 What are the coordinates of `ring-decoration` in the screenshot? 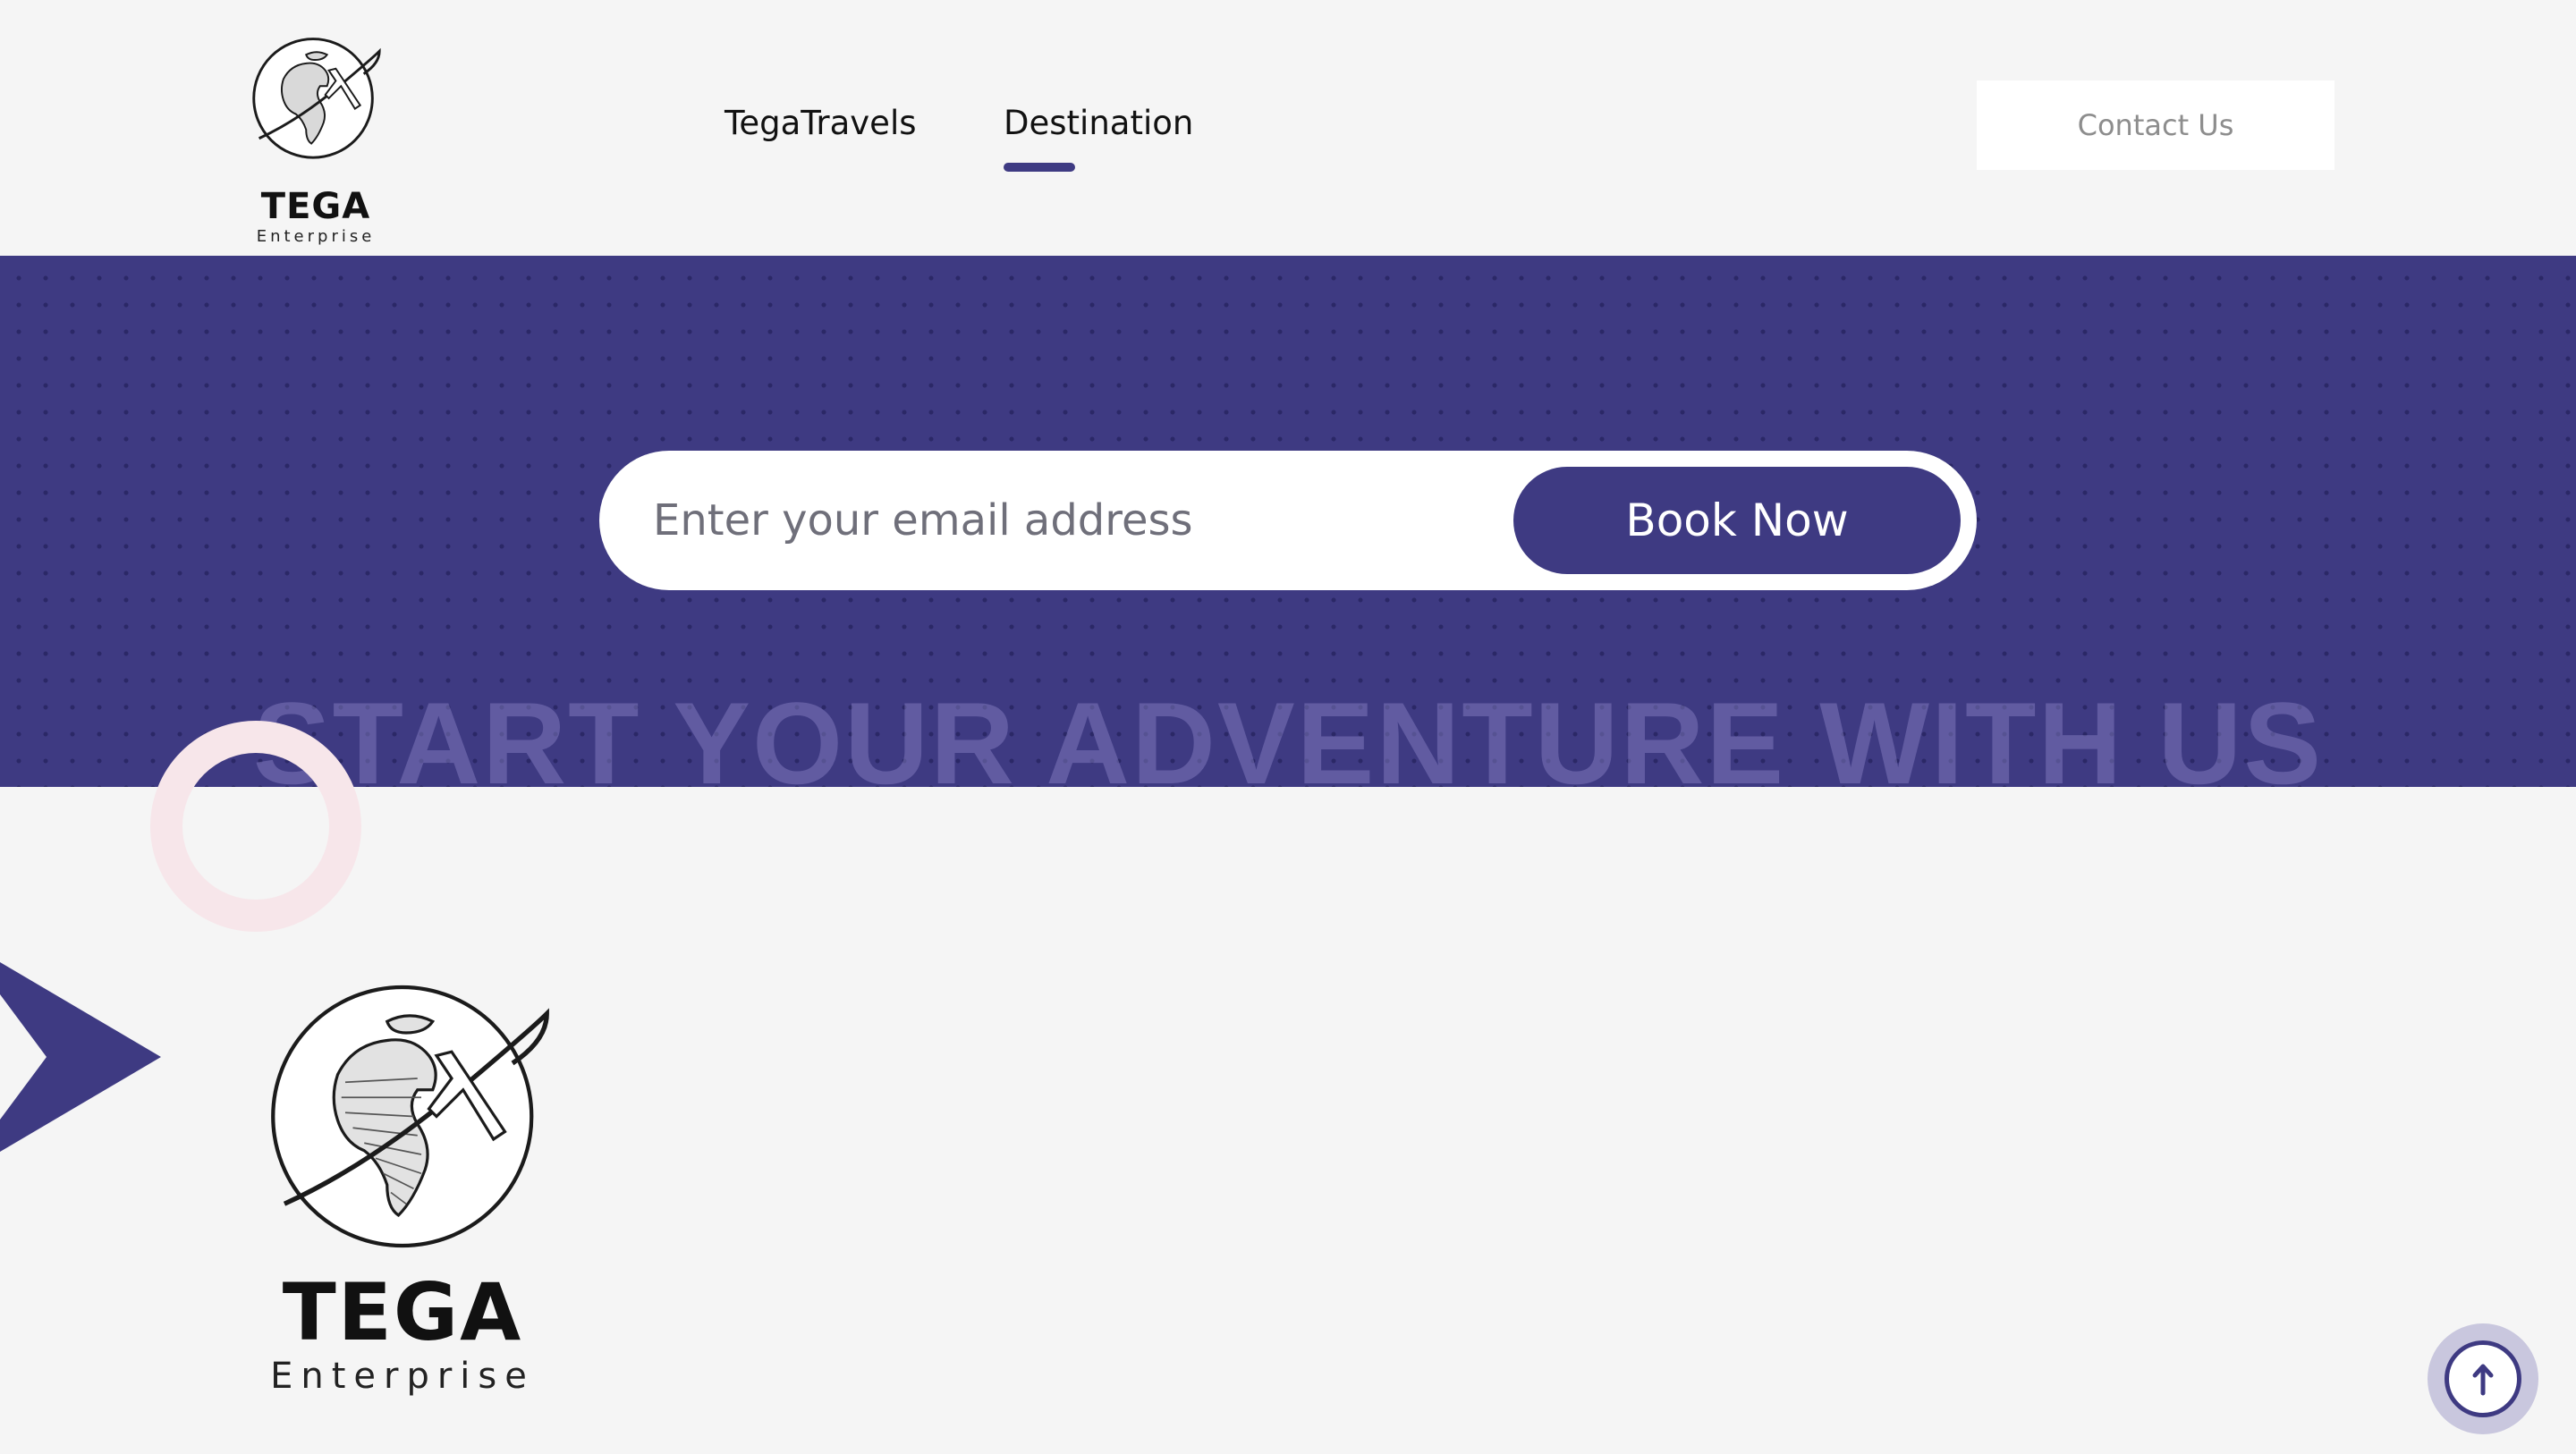 It's located at (255, 826).